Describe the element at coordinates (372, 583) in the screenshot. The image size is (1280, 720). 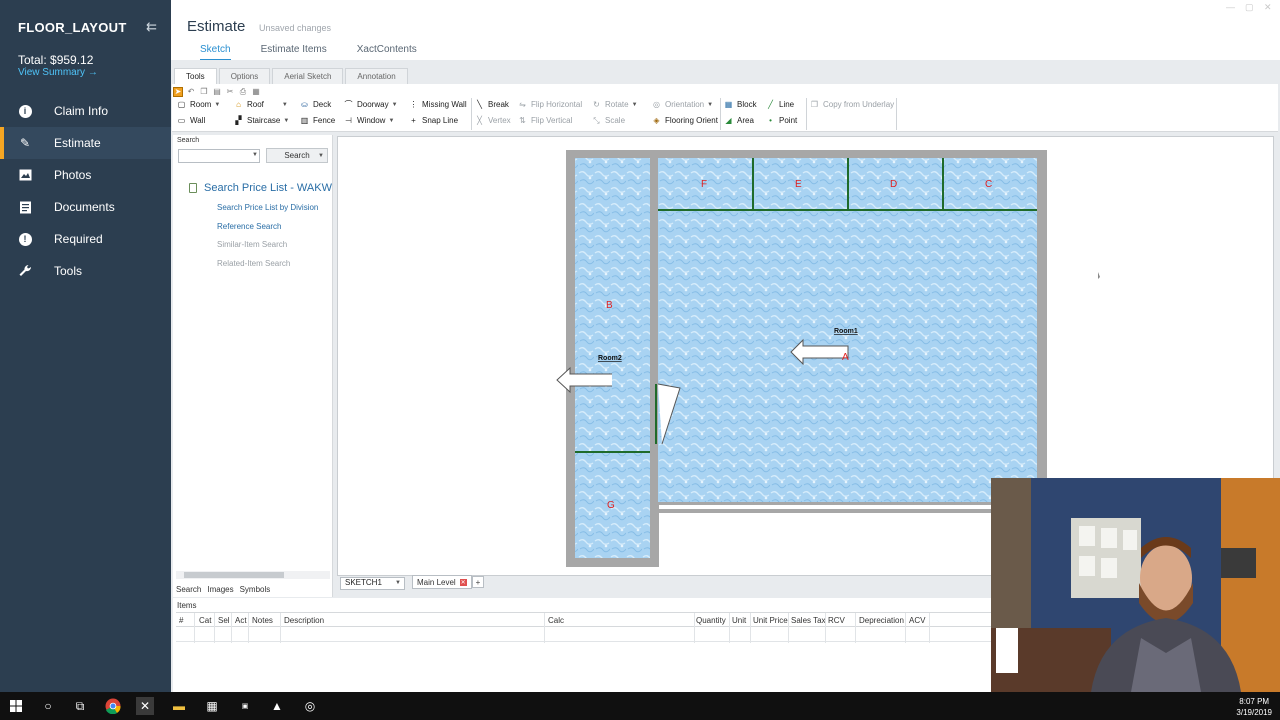
I see `sketch-select: SKETCH1 ▼` at that location.